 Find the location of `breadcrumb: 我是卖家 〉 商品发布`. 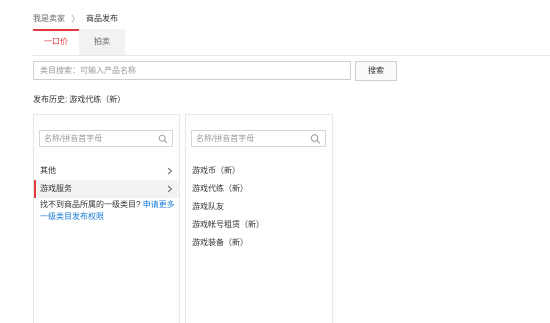

breadcrumb: 我是卖家 〉 商品发布 is located at coordinates (75, 18).